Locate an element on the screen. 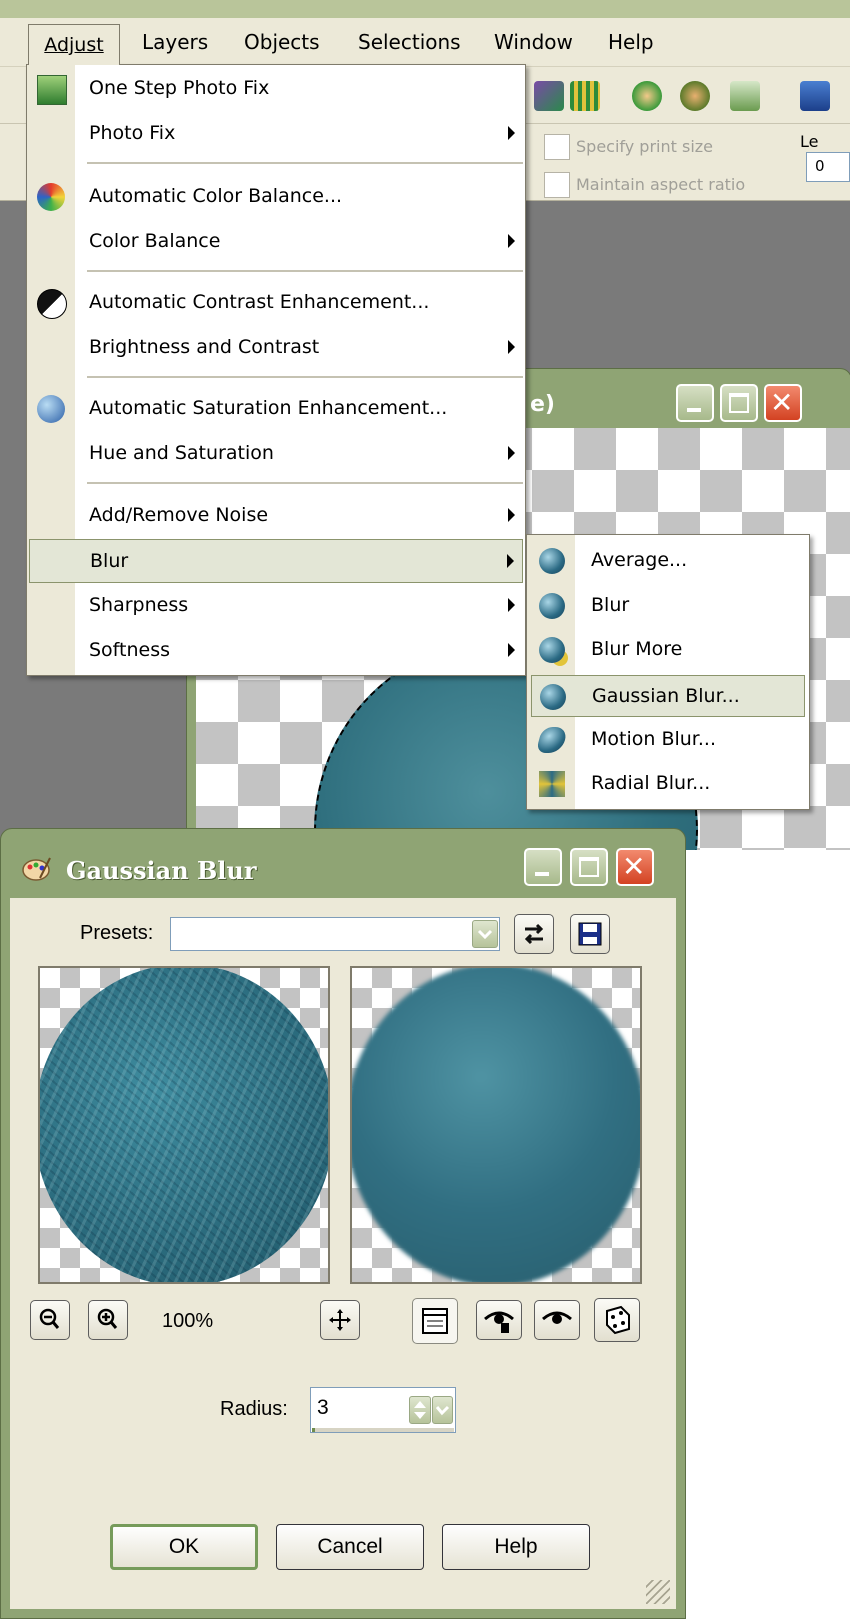 The width and height of the screenshot is (850, 1619). menu-help: Help is located at coordinates (631, 42).